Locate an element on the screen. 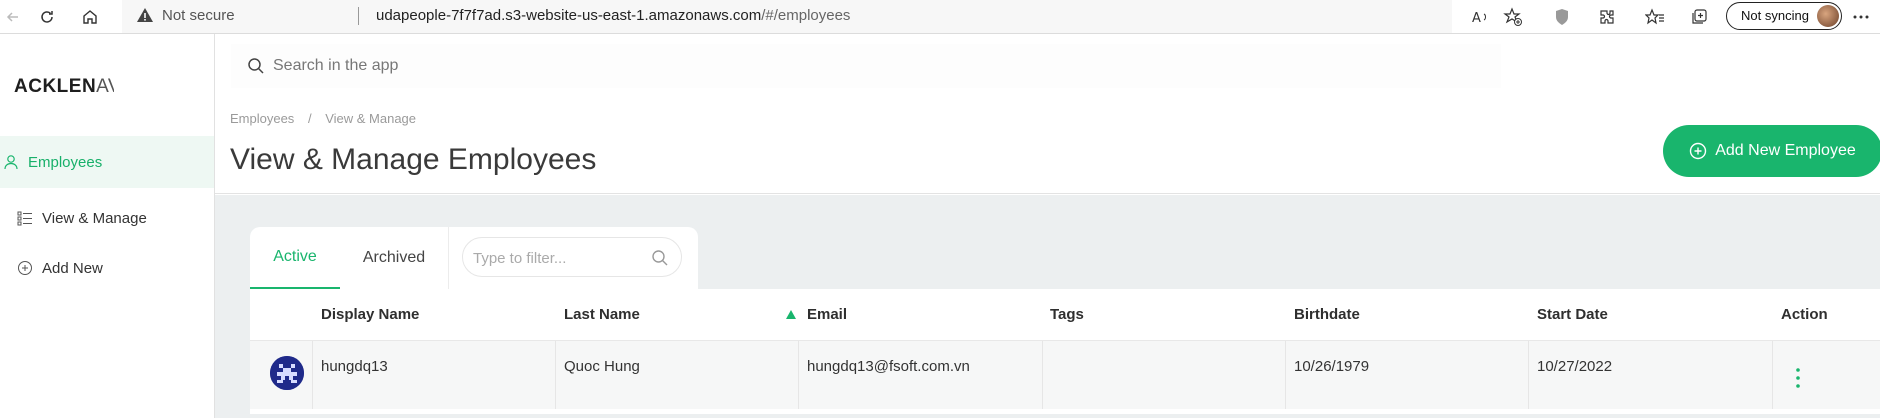 The image size is (1880, 418). sidebar-item-label: Add New is located at coordinates (72, 268).